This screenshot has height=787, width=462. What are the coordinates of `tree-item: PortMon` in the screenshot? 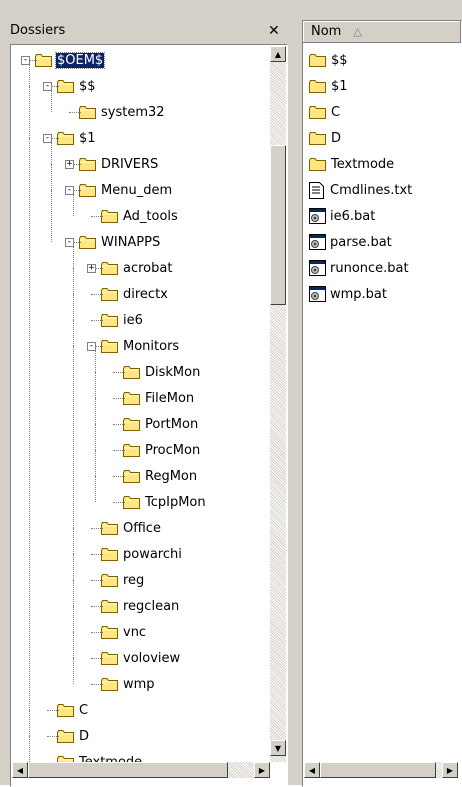 It's located at (161, 424).